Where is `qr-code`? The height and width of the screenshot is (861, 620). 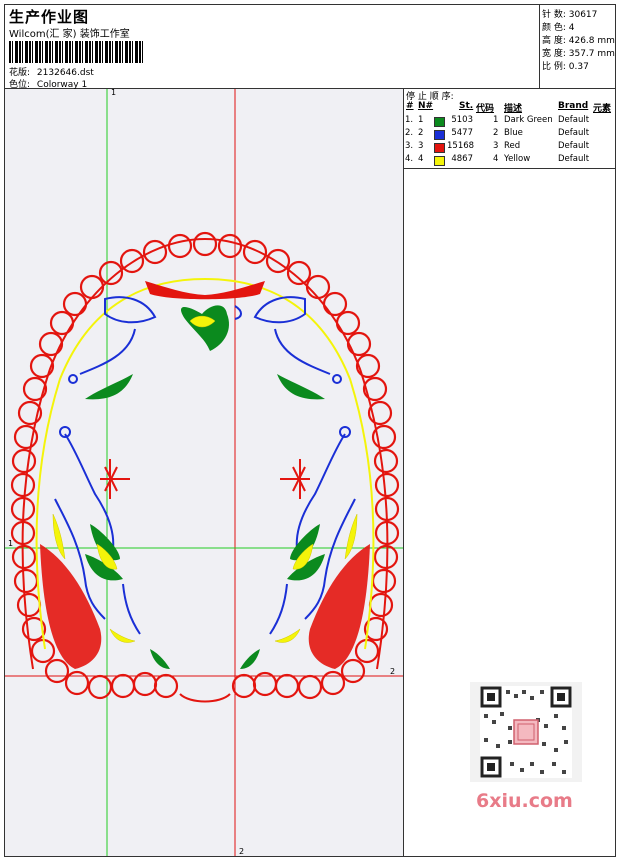
qr-code is located at coordinates (526, 732).